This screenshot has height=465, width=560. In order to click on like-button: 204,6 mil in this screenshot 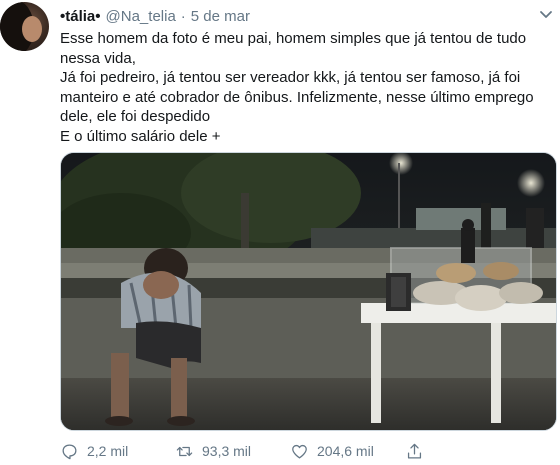, I will do `click(347, 451)`.